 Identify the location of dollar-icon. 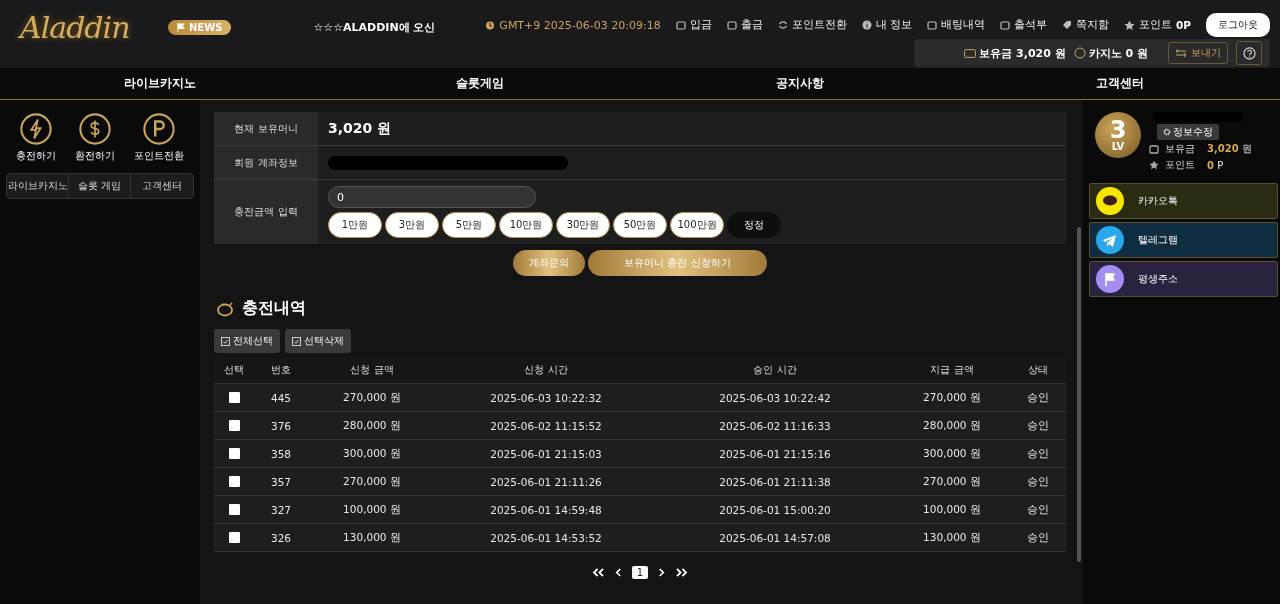
(95, 129).